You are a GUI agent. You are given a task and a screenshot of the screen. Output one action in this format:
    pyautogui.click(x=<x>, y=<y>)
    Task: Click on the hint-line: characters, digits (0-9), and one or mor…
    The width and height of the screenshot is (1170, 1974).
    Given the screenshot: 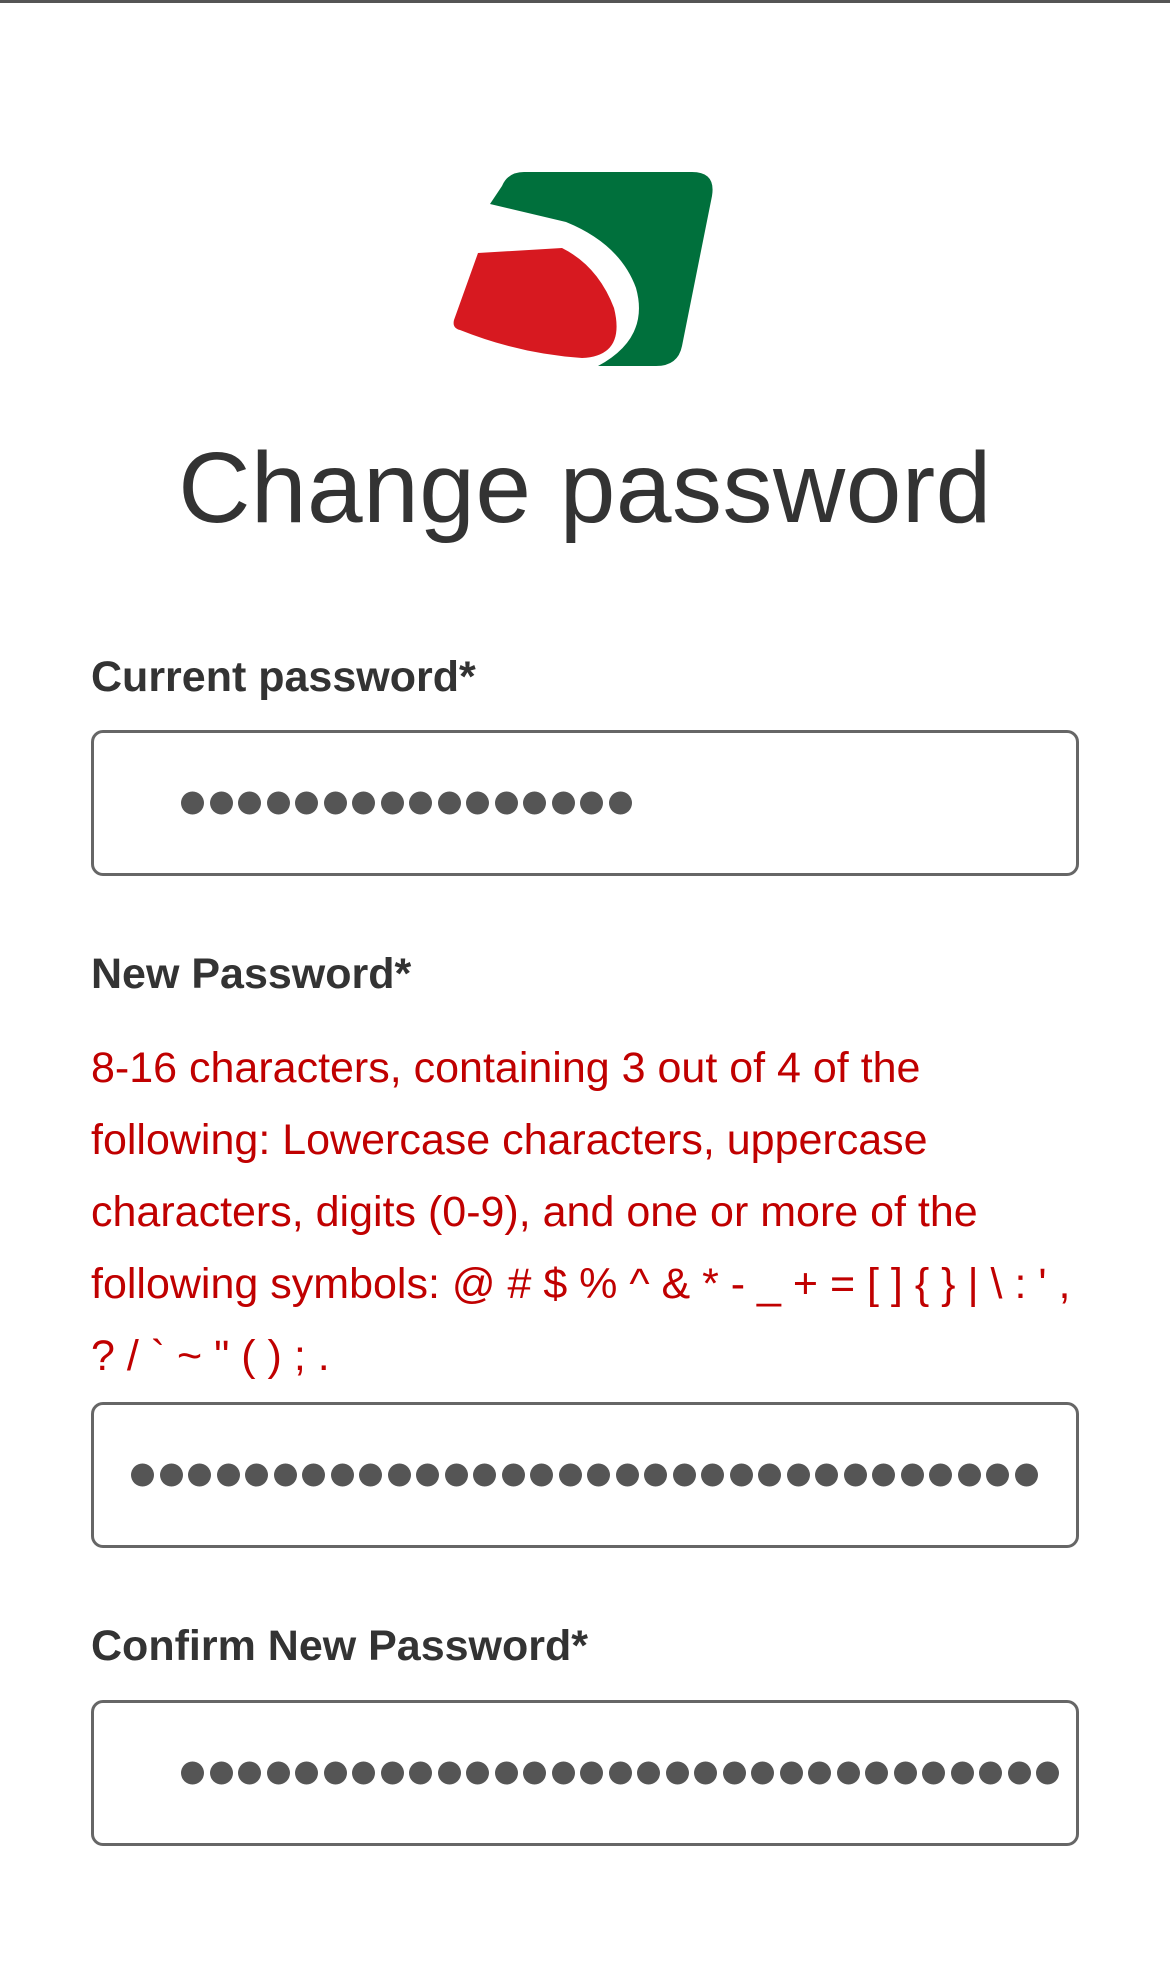 What is the action you would take?
    pyautogui.click(x=534, y=1212)
    